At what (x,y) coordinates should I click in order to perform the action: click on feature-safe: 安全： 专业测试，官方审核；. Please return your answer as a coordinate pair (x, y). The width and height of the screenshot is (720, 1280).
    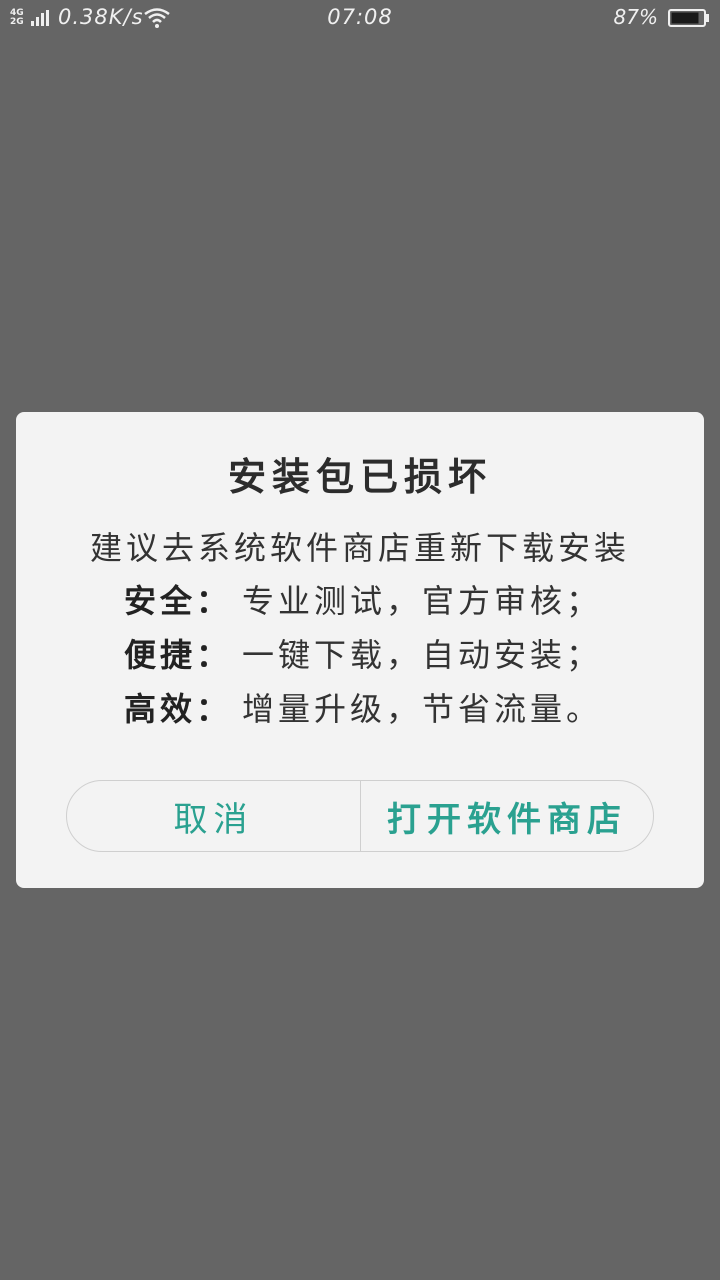
    Looking at the image, I should click on (363, 601).